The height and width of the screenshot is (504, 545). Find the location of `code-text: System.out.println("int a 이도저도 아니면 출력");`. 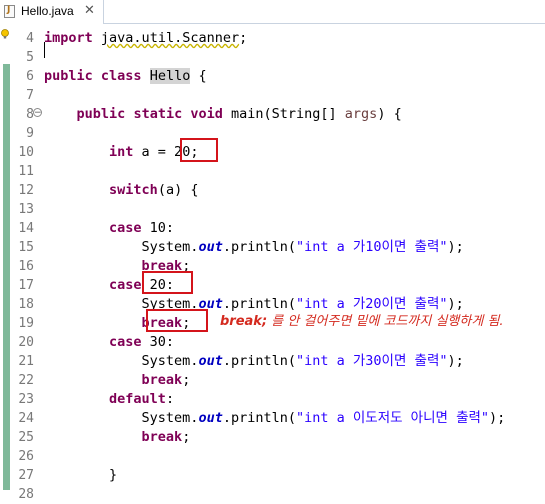

code-text: System.out.println("int a 이도저도 아니면 출력"); is located at coordinates (275, 418).